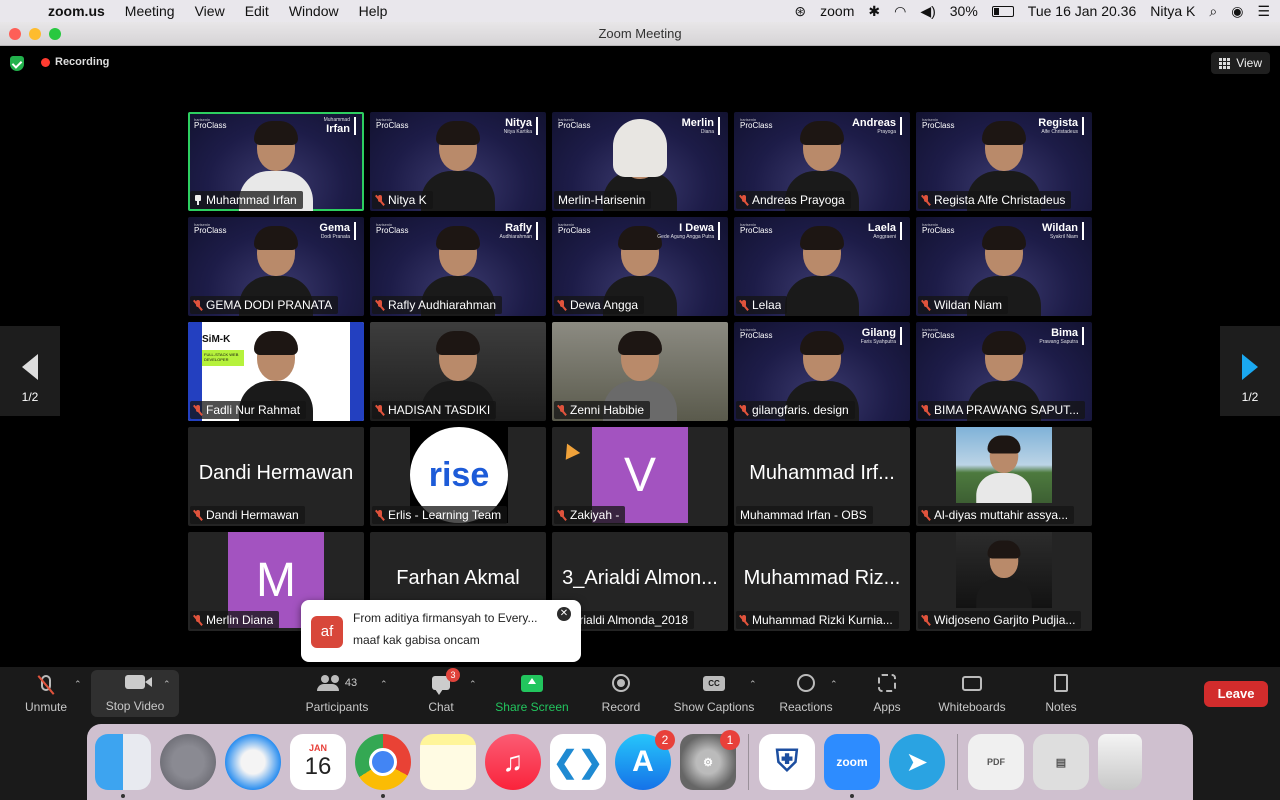 This screenshot has height=800, width=1280. Describe the element at coordinates (1061, 762) in the screenshot. I see `screenshot-stack-icon: ▤` at that location.